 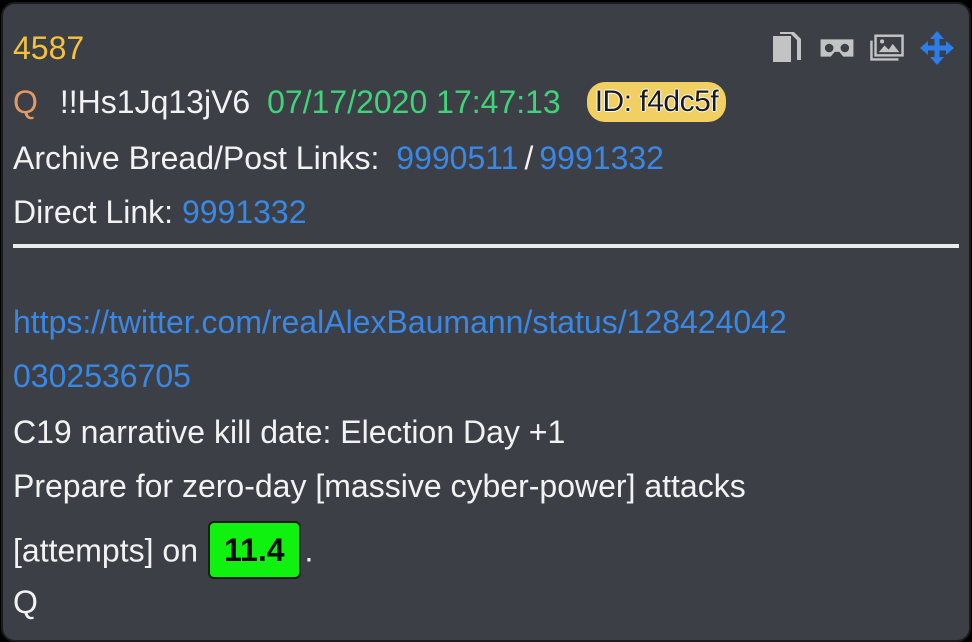 I want to click on move-icon, so click(x=937, y=48).